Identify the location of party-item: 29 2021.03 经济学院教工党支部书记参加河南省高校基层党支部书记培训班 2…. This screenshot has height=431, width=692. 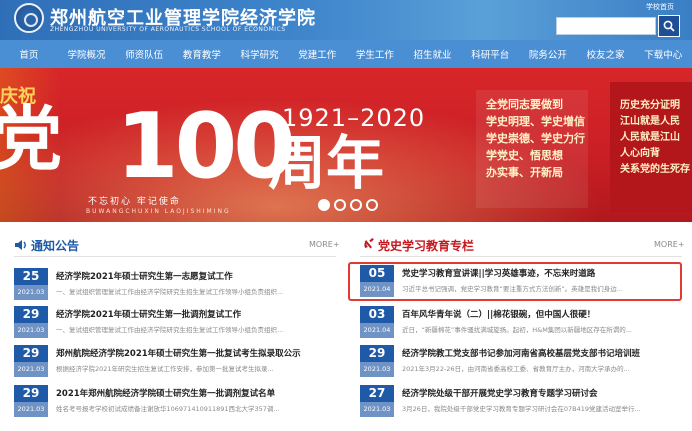
(520, 362).